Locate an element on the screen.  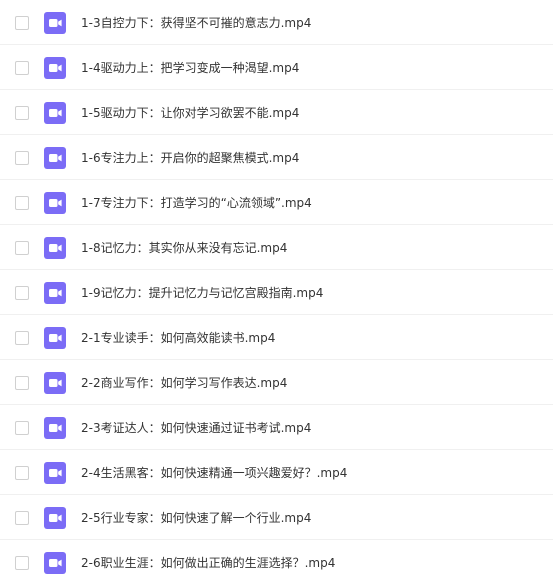
file-row: 2-3考证达人：如何快速通过证书考试.mp4 is located at coordinates (276, 428).